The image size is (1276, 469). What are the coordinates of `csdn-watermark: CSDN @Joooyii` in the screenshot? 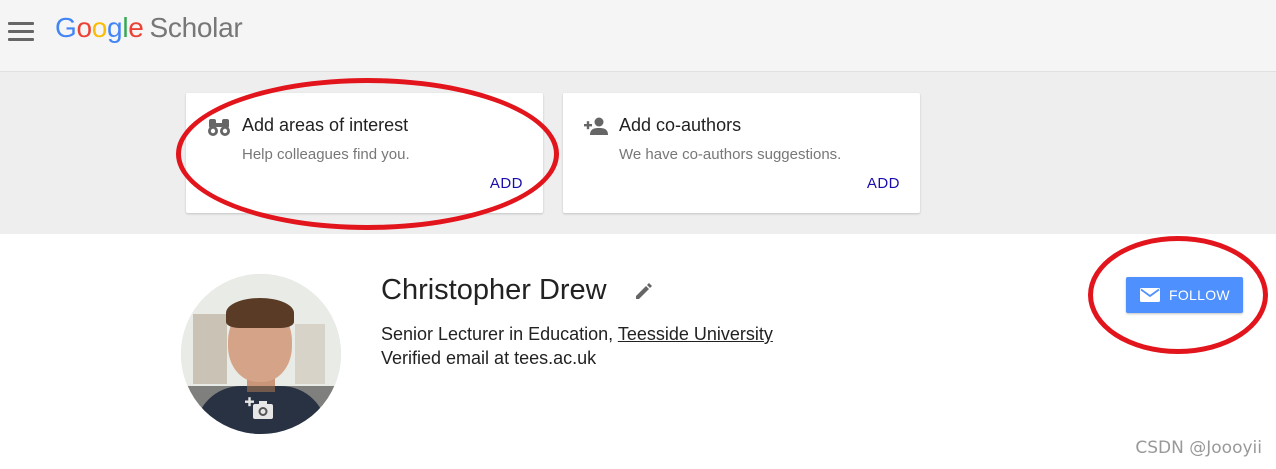 It's located at (1198, 448).